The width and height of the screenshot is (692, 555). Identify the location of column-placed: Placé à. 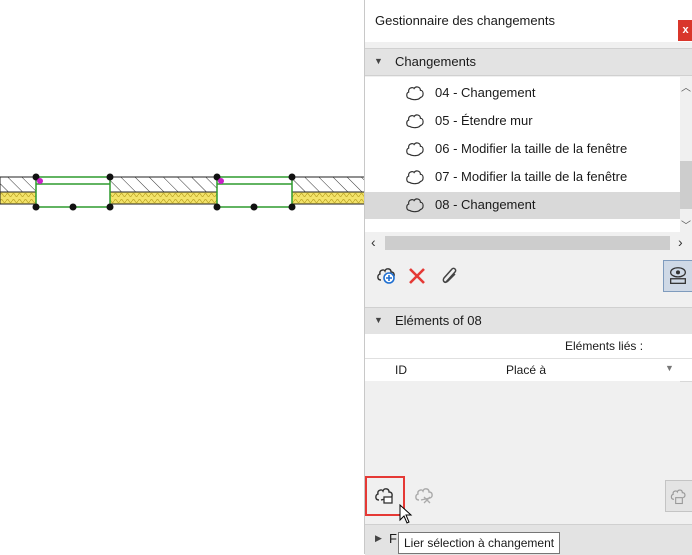
(526, 370).